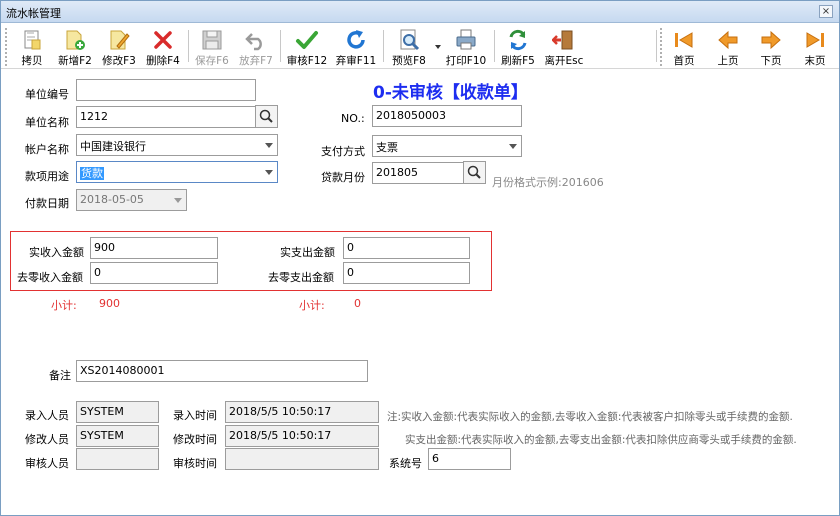 The width and height of the screenshot is (840, 516). What do you see at coordinates (47, 203) in the screenshot?
I see `pay-date-label: 付款日期` at bounding box center [47, 203].